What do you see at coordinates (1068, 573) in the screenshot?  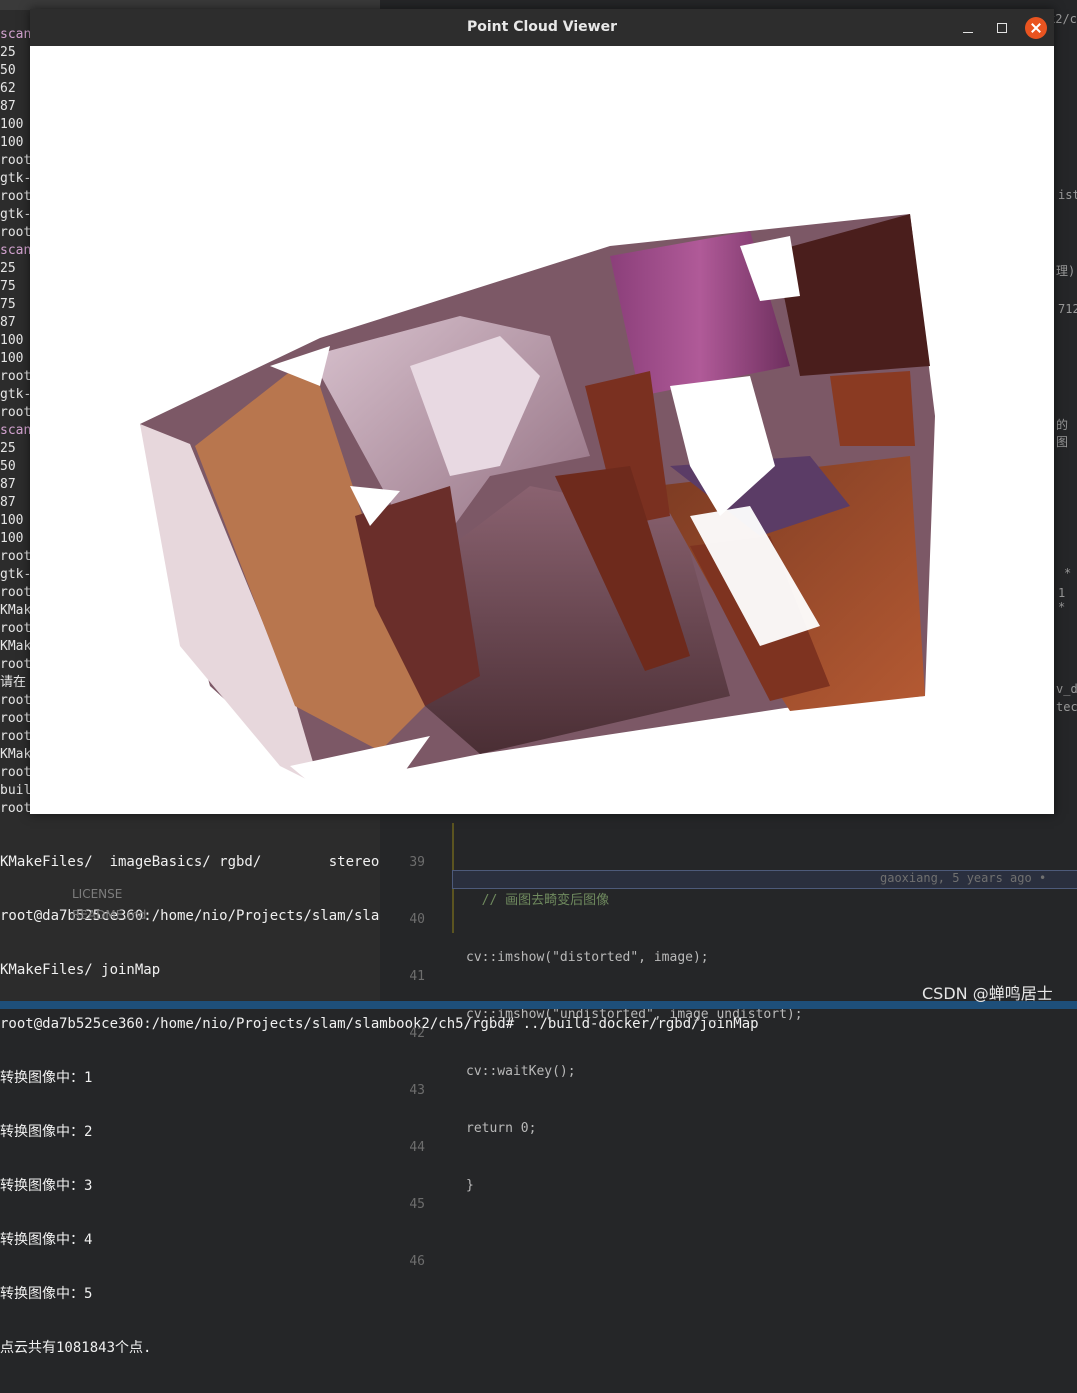 I see `editor-edge-text: *` at bounding box center [1068, 573].